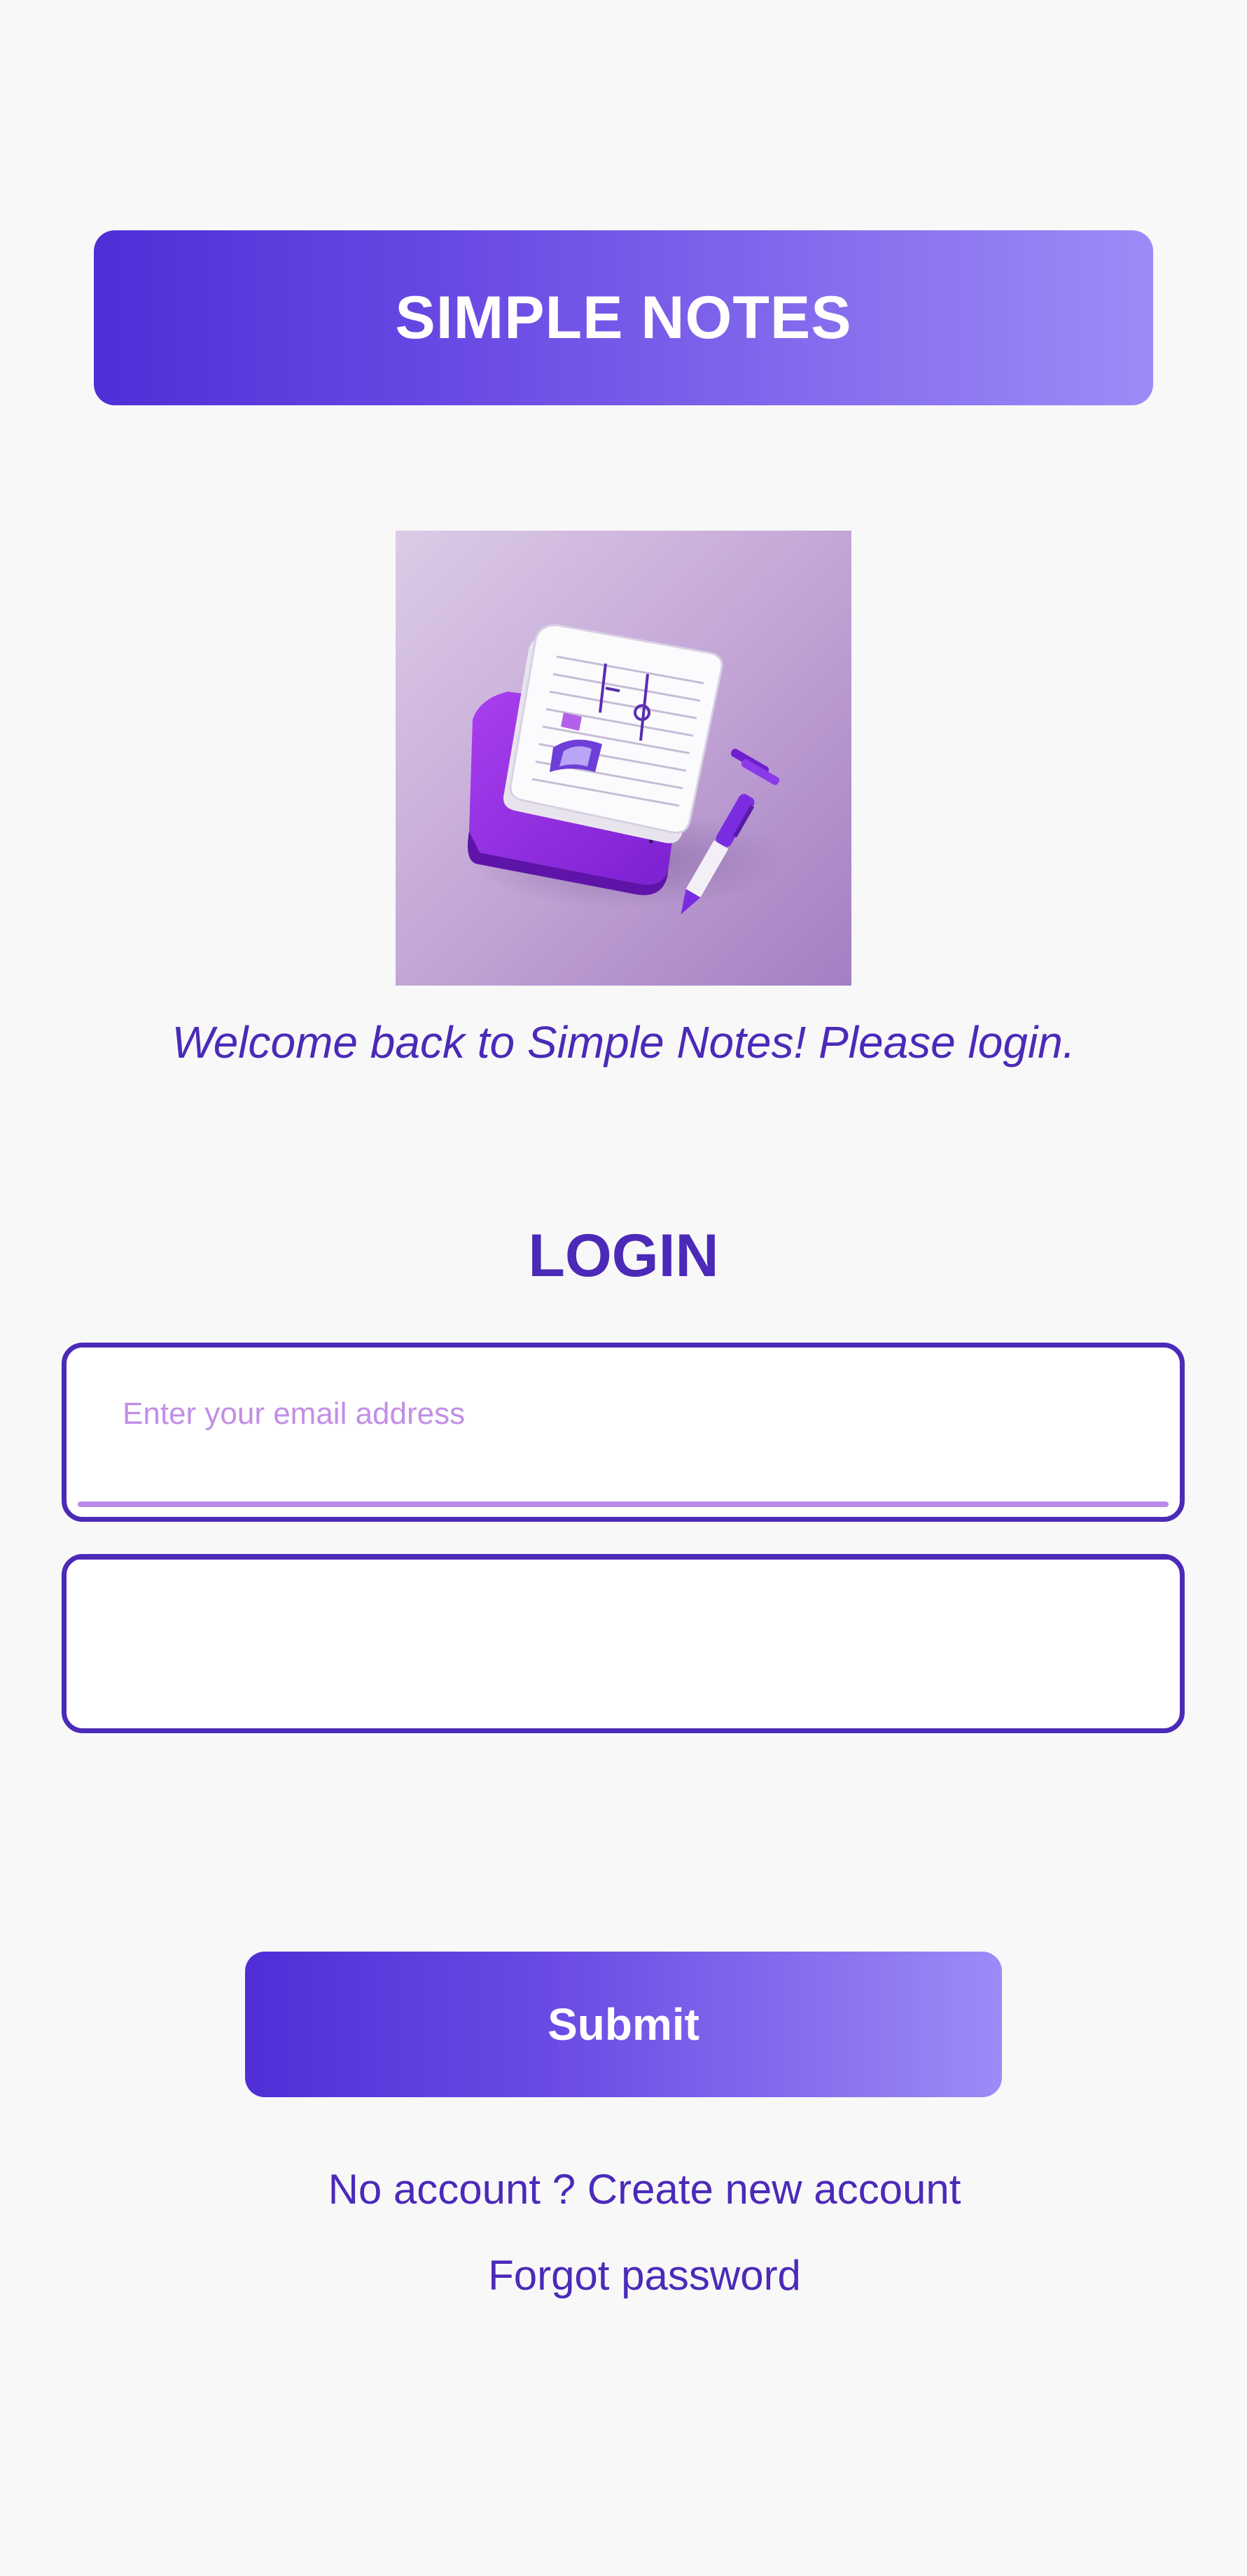 The height and width of the screenshot is (2576, 1247). I want to click on email-field-underline, so click(623, 1504).